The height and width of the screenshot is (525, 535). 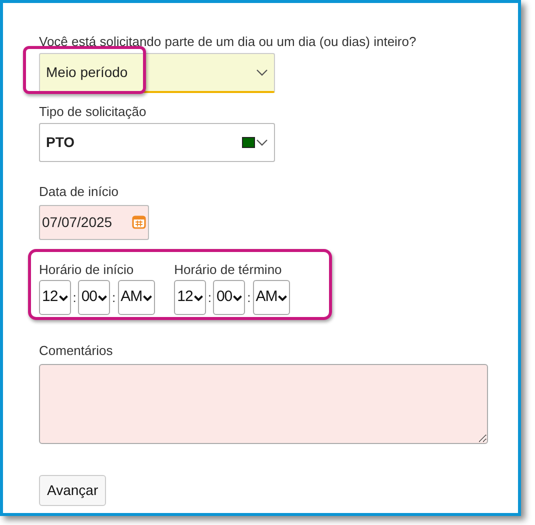 What do you see at coordinates (228, 269) in the screenshot?
I see `field-label: Horário de término` at bounding box center [228, 269].